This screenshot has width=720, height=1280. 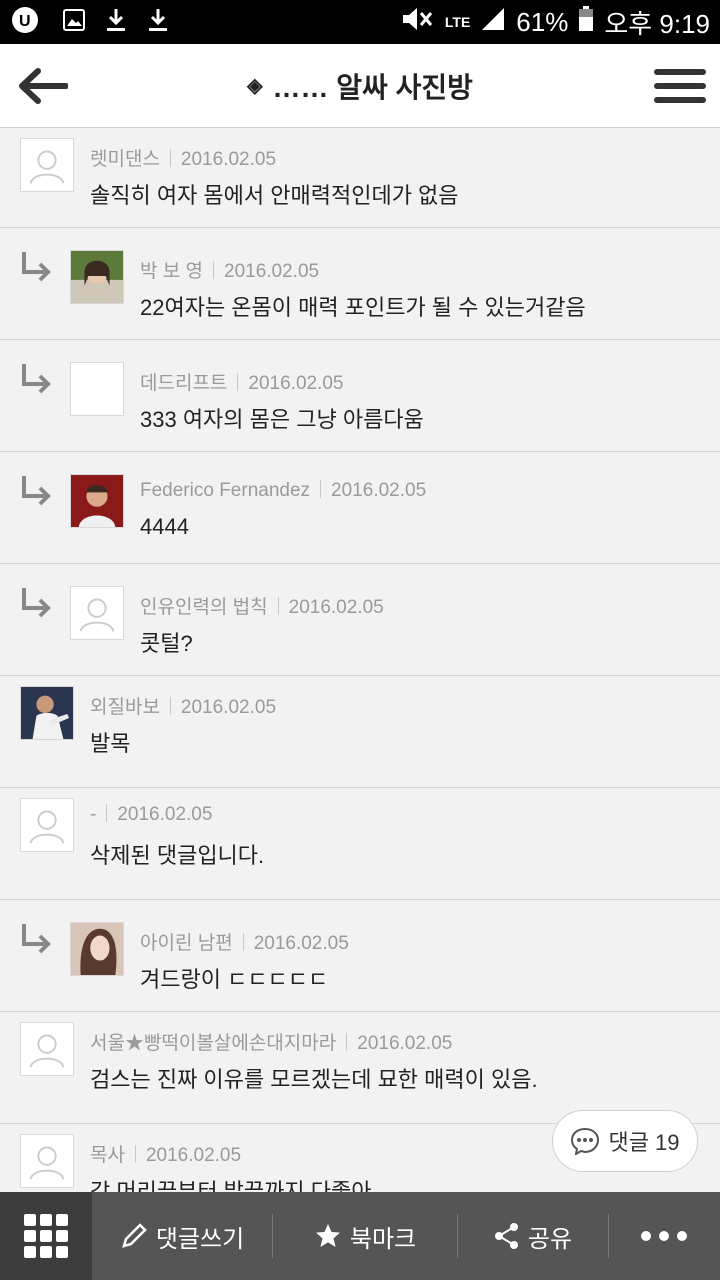 I want to click on comment-item: 외질바보 2016.02.05 발목, so click(x=360, y=732).